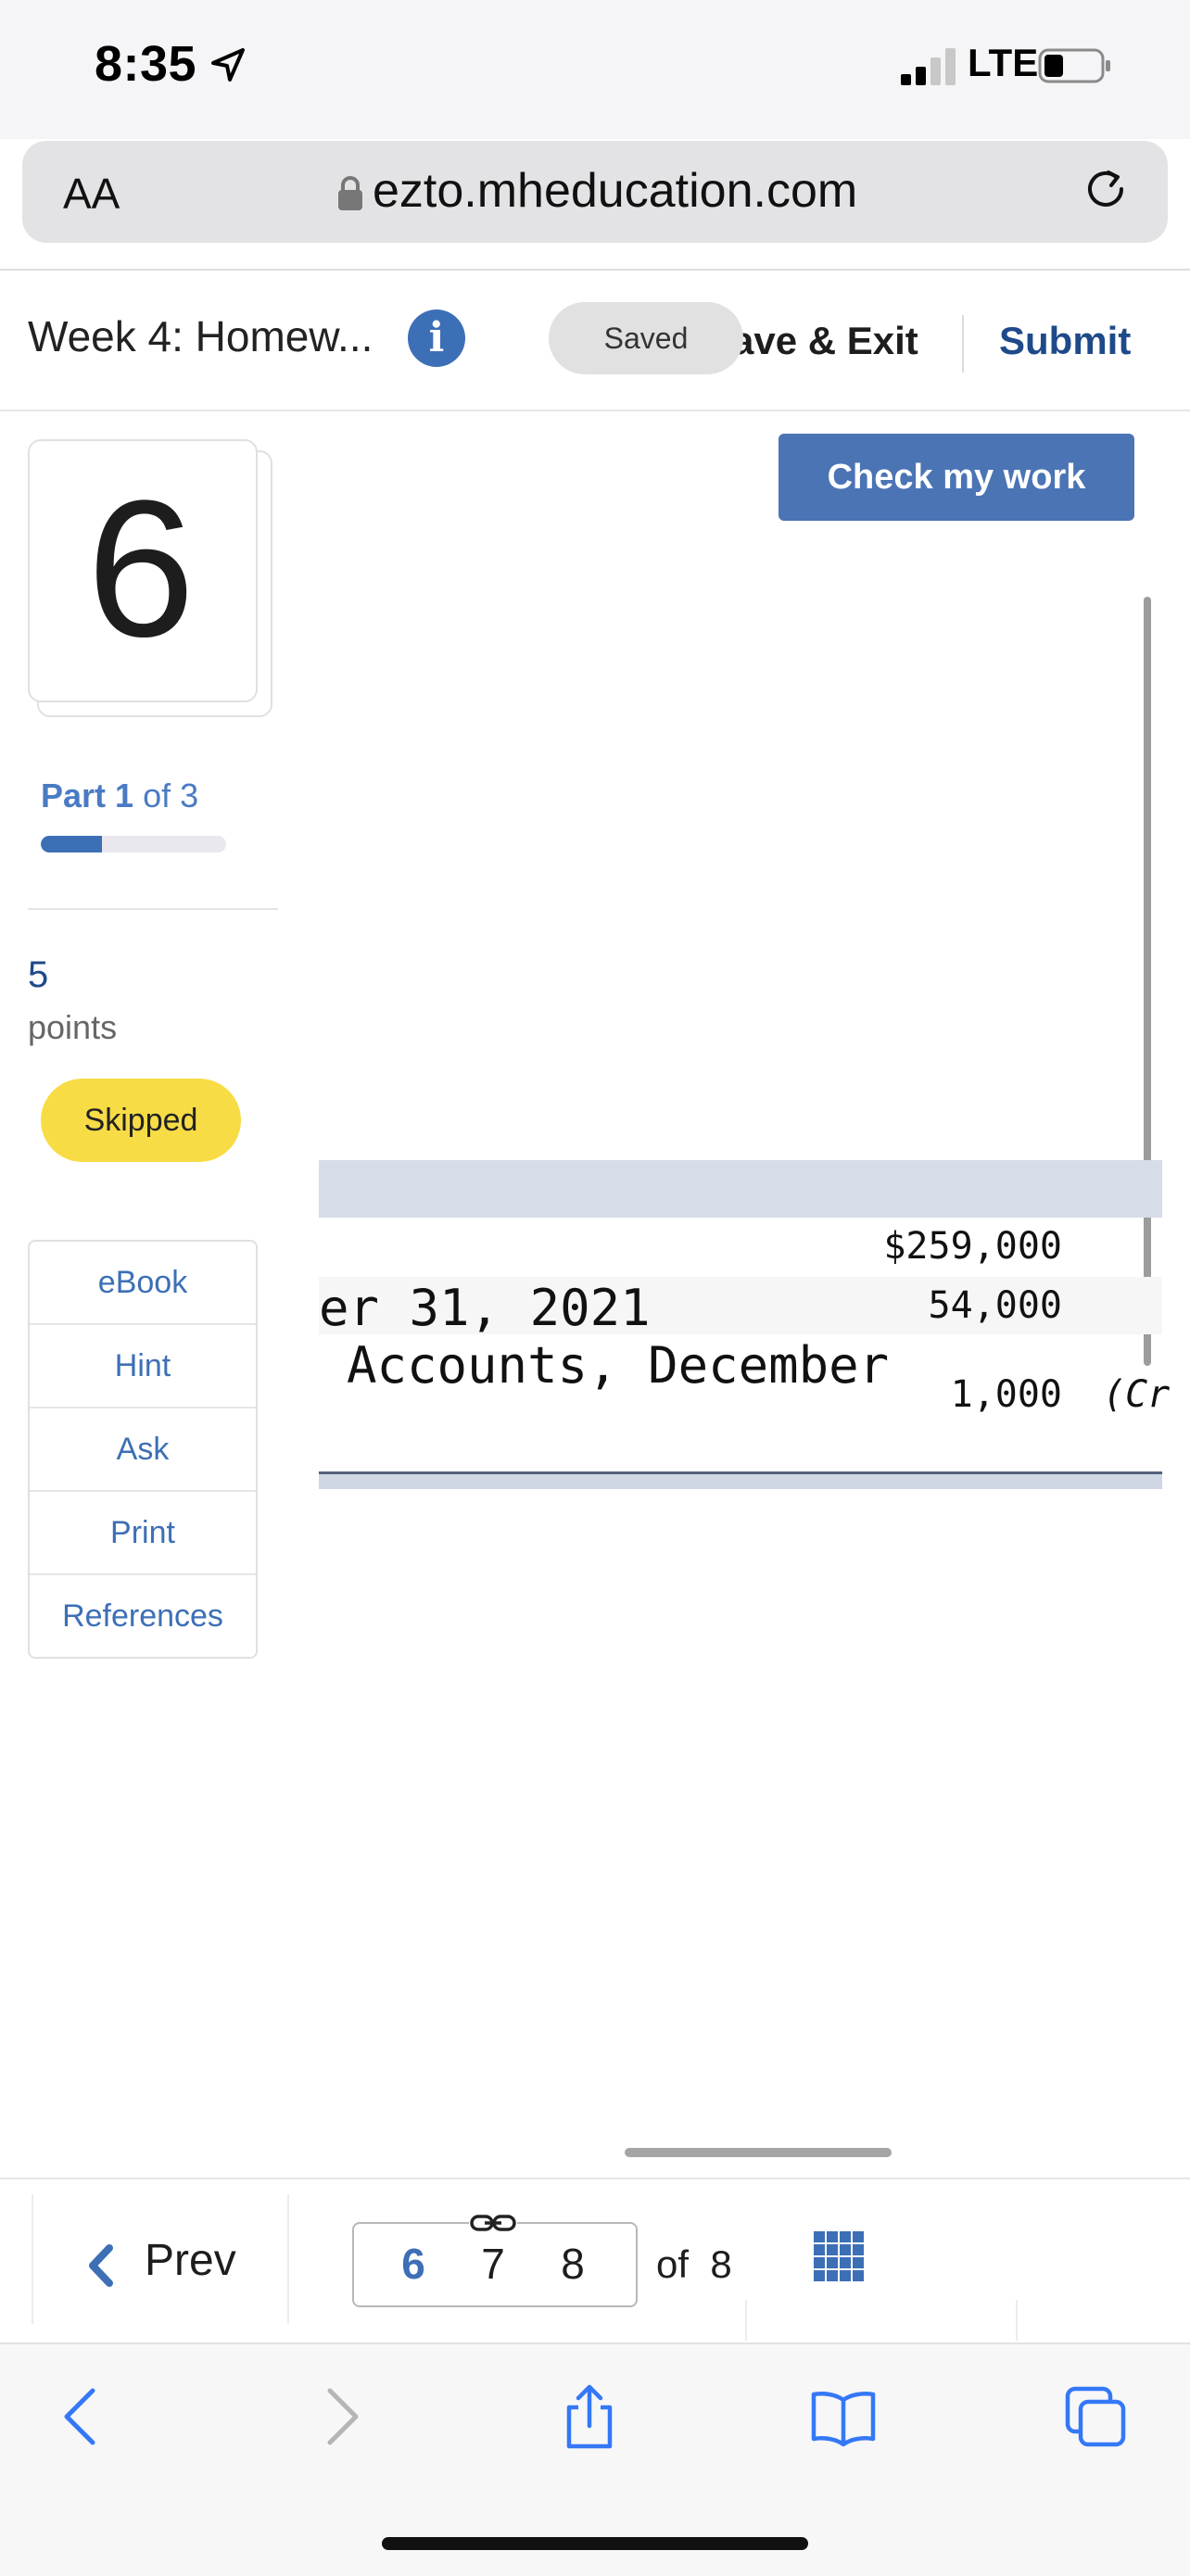  I want to click on ebook-button: eBook, so click(143, 1283).